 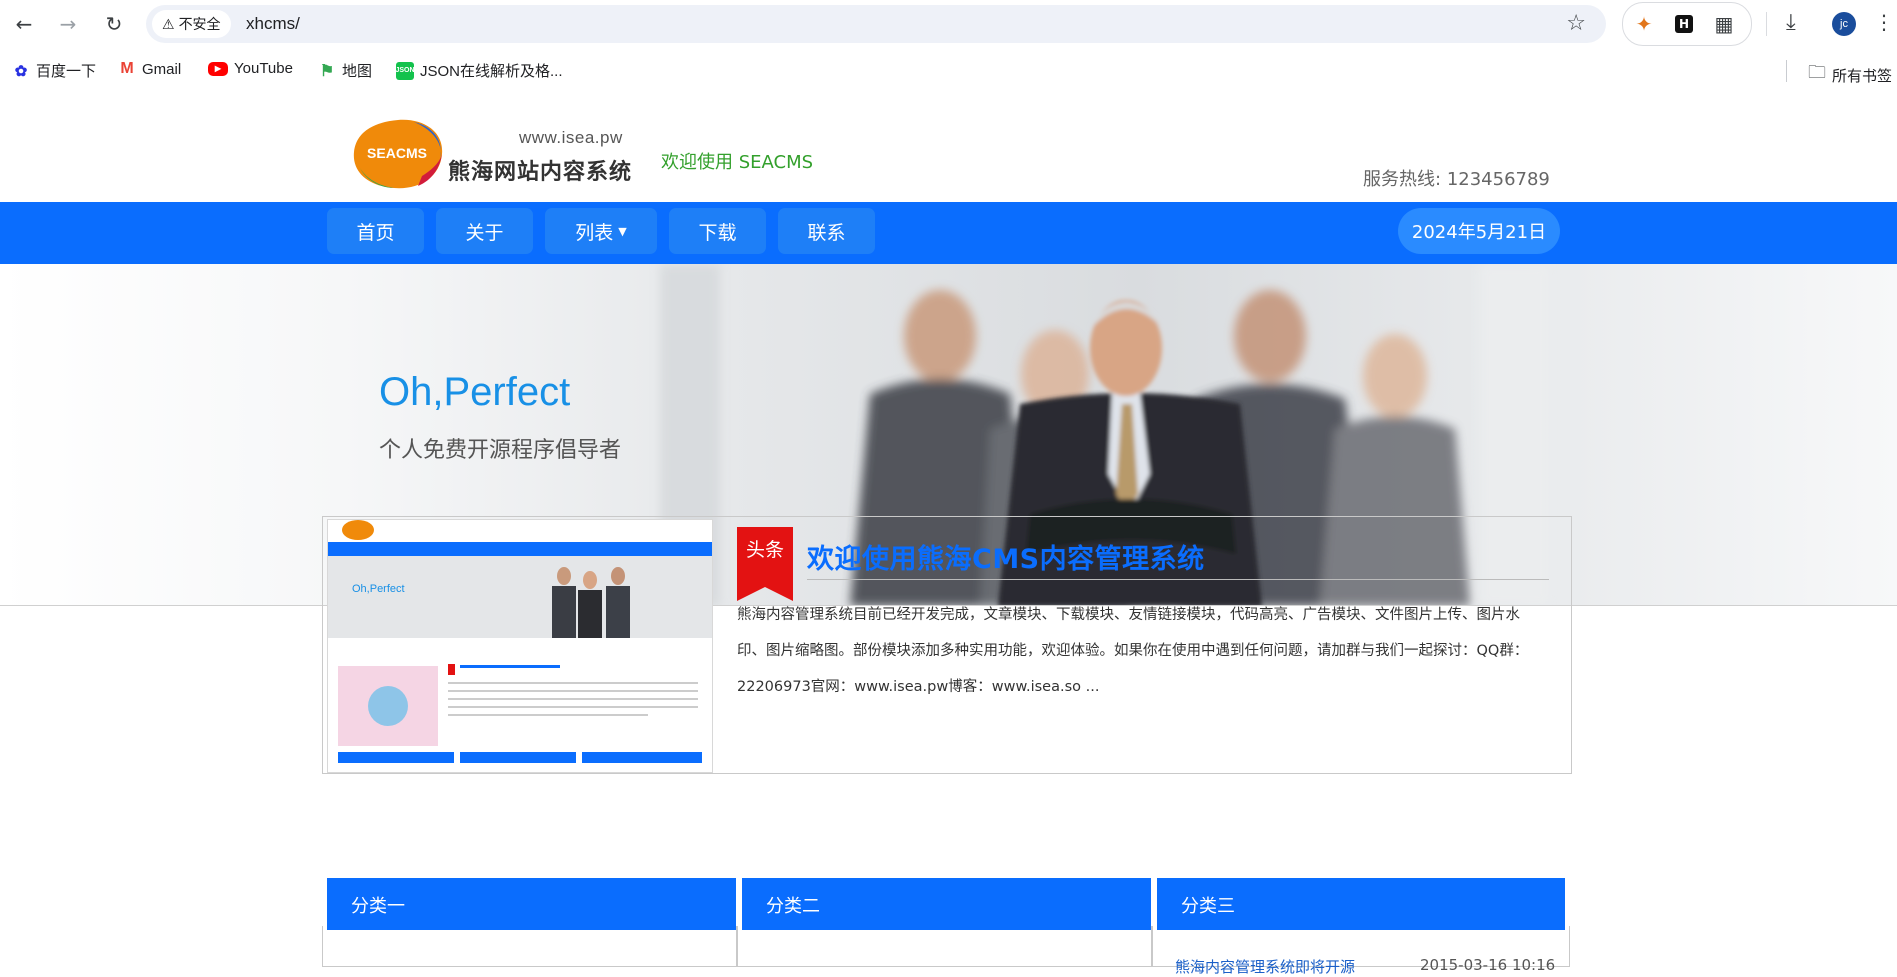 I want to click on browser-toolbar: ← → ↻ ⚠ 不安全 xhcms/ ☆ ✦ H ▦ ⤓ jc ⋮, so click(x=948, y=24).